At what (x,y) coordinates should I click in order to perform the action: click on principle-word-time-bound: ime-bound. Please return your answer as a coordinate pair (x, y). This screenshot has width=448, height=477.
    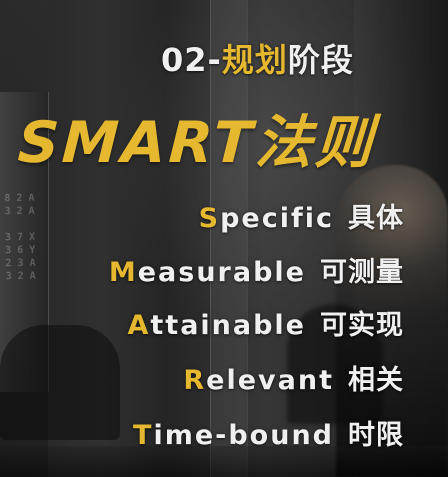
    Looking at the image, I should click on (243, 435).